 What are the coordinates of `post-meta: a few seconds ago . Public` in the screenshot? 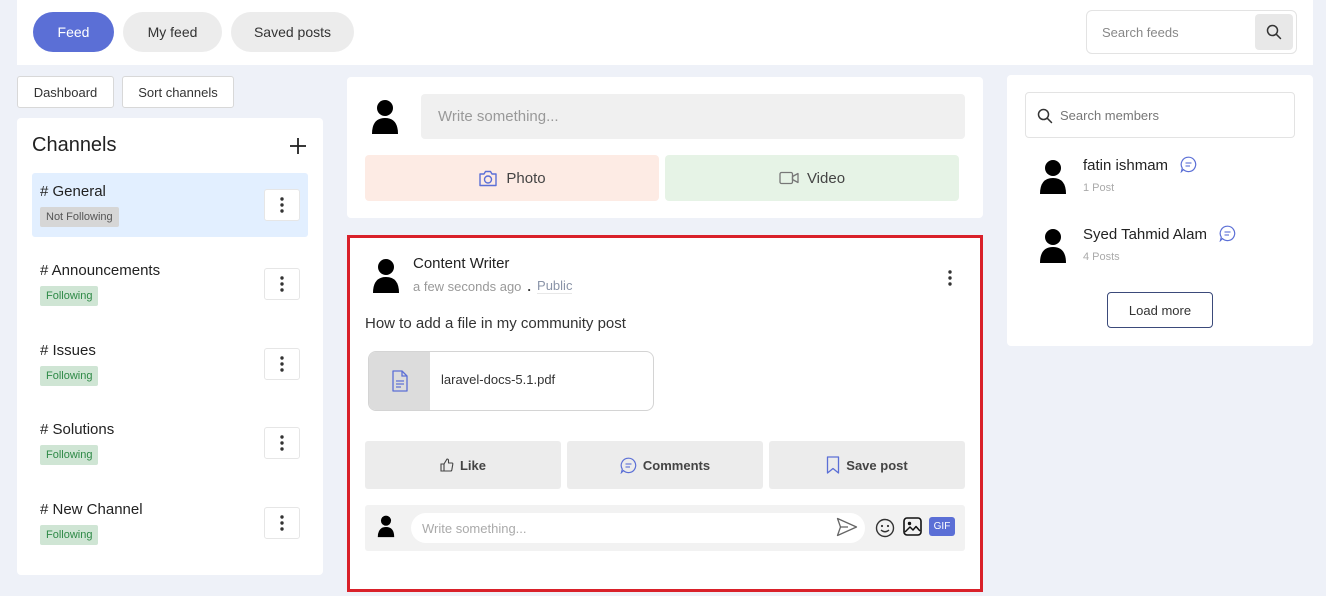 It's located at (493, 286).